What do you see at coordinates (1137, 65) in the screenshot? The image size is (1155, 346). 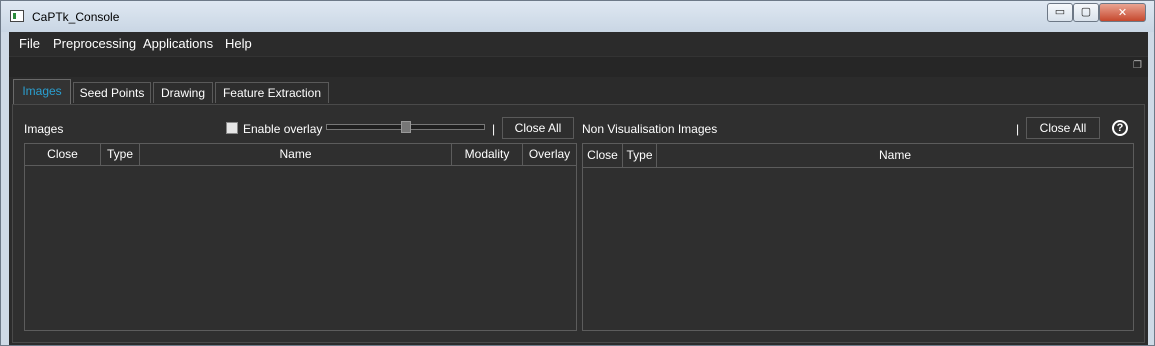 I see `float-dock-icon: ❐` at bounding box center [1137, 65].